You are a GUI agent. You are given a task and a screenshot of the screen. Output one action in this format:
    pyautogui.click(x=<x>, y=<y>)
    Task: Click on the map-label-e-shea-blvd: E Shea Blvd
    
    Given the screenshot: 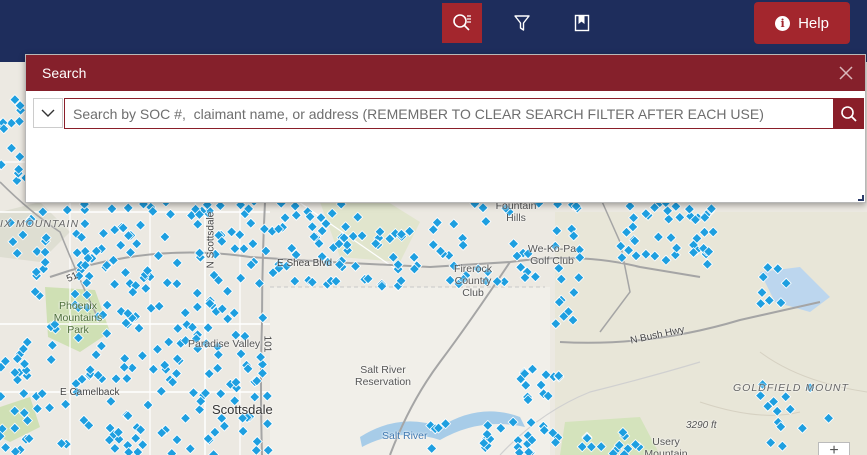 What is the action you would take?
    pyautogui.click(x=305, y=263)
    